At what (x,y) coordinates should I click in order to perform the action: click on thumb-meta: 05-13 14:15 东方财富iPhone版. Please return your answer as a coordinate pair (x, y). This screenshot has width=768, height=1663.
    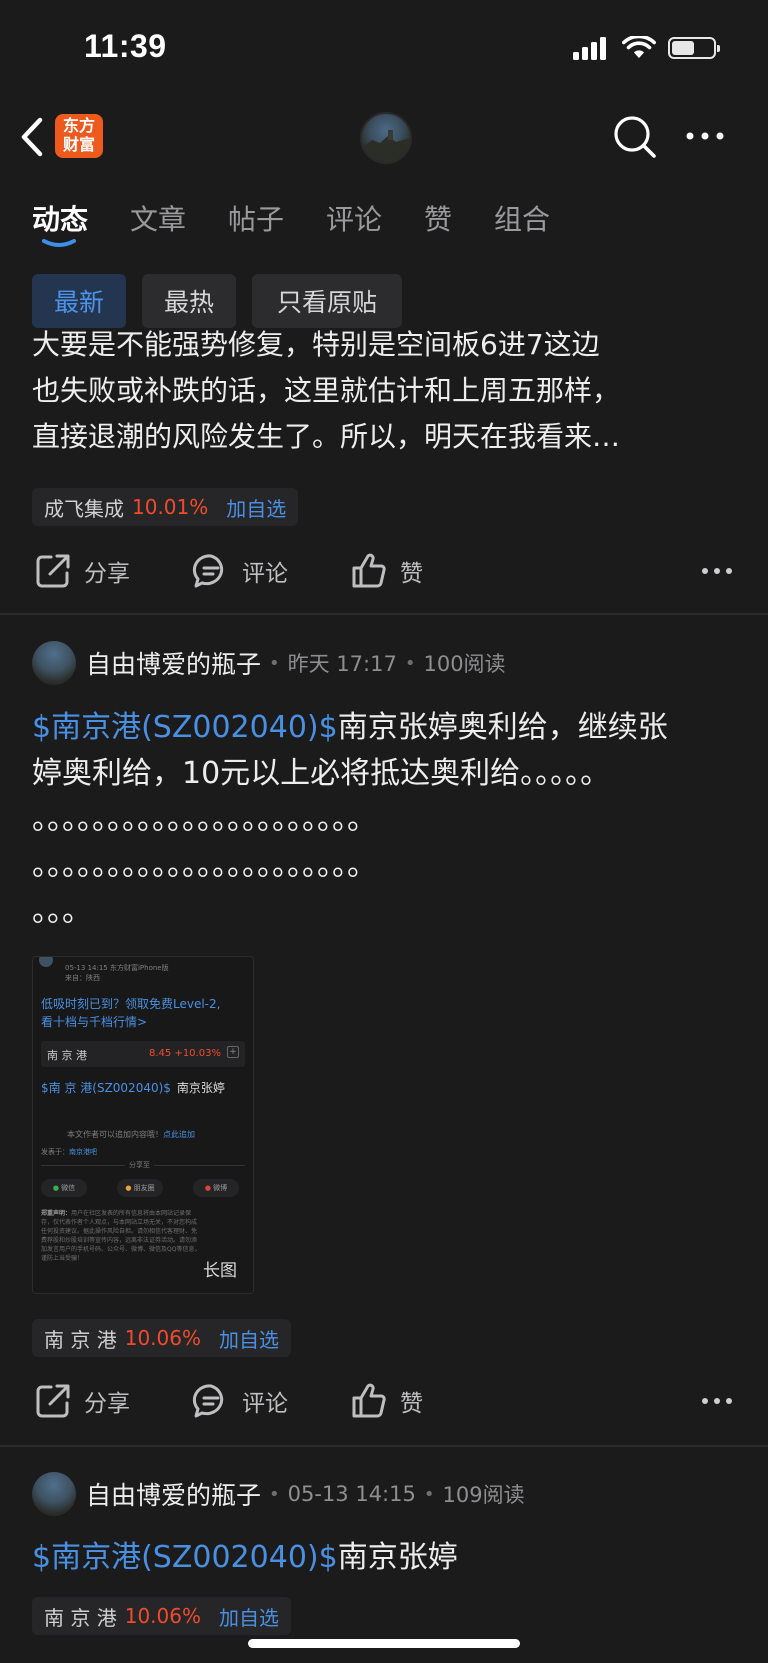
    Looking at the image, I should click on (117, 968).